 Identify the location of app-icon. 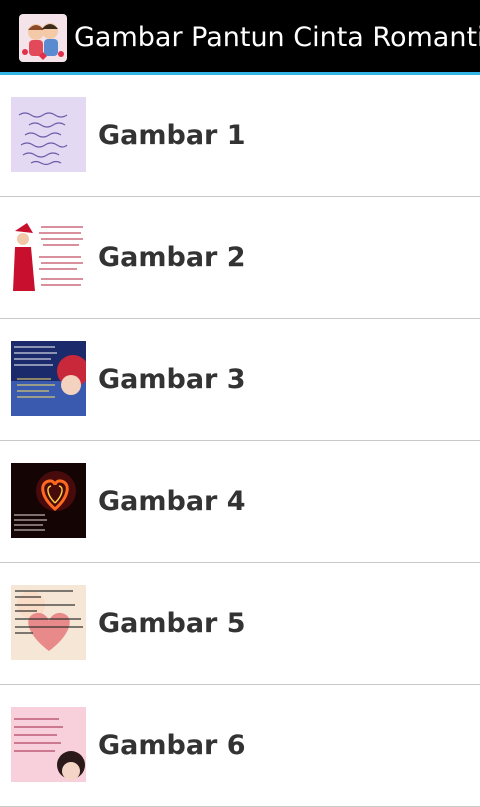
(43, 38).